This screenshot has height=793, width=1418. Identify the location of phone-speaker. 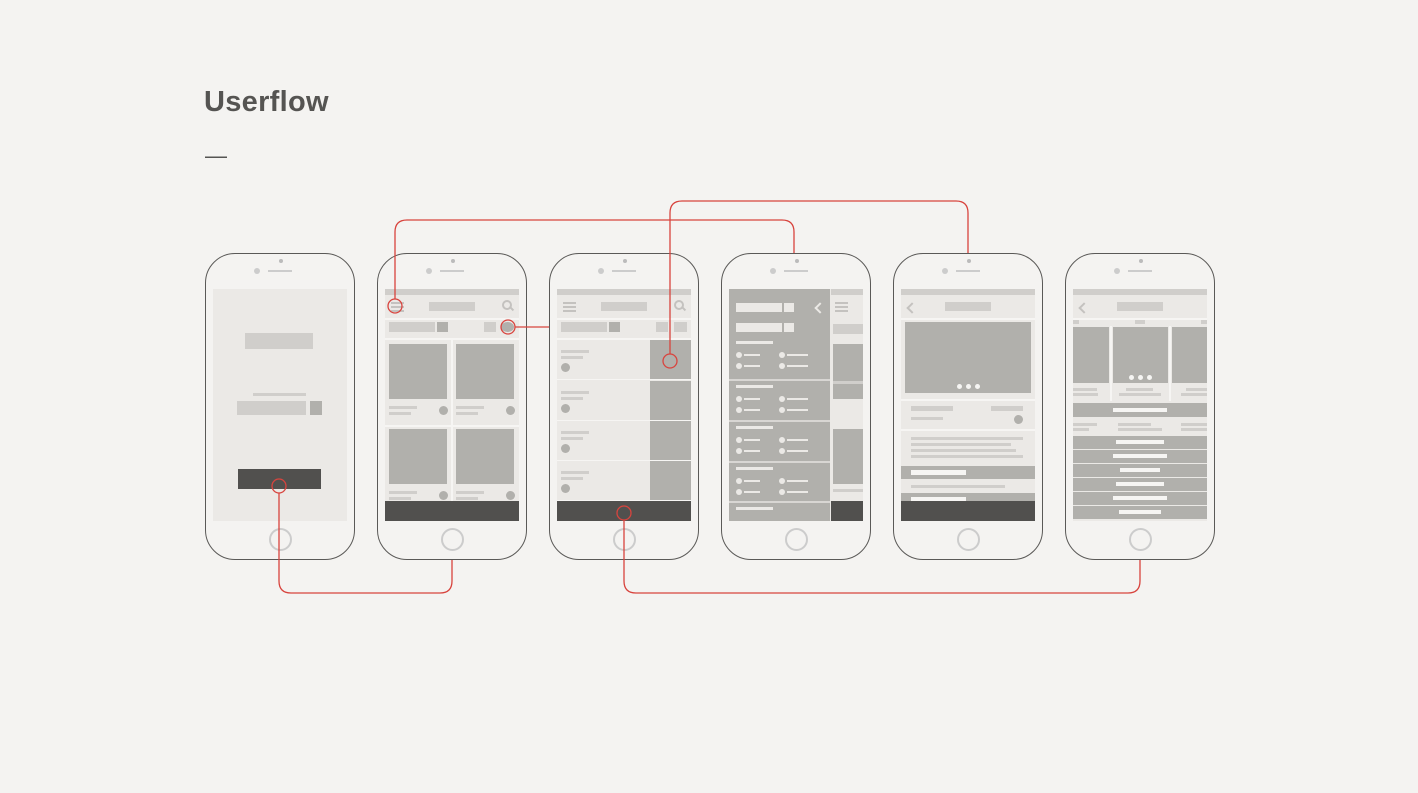
(452, 271).